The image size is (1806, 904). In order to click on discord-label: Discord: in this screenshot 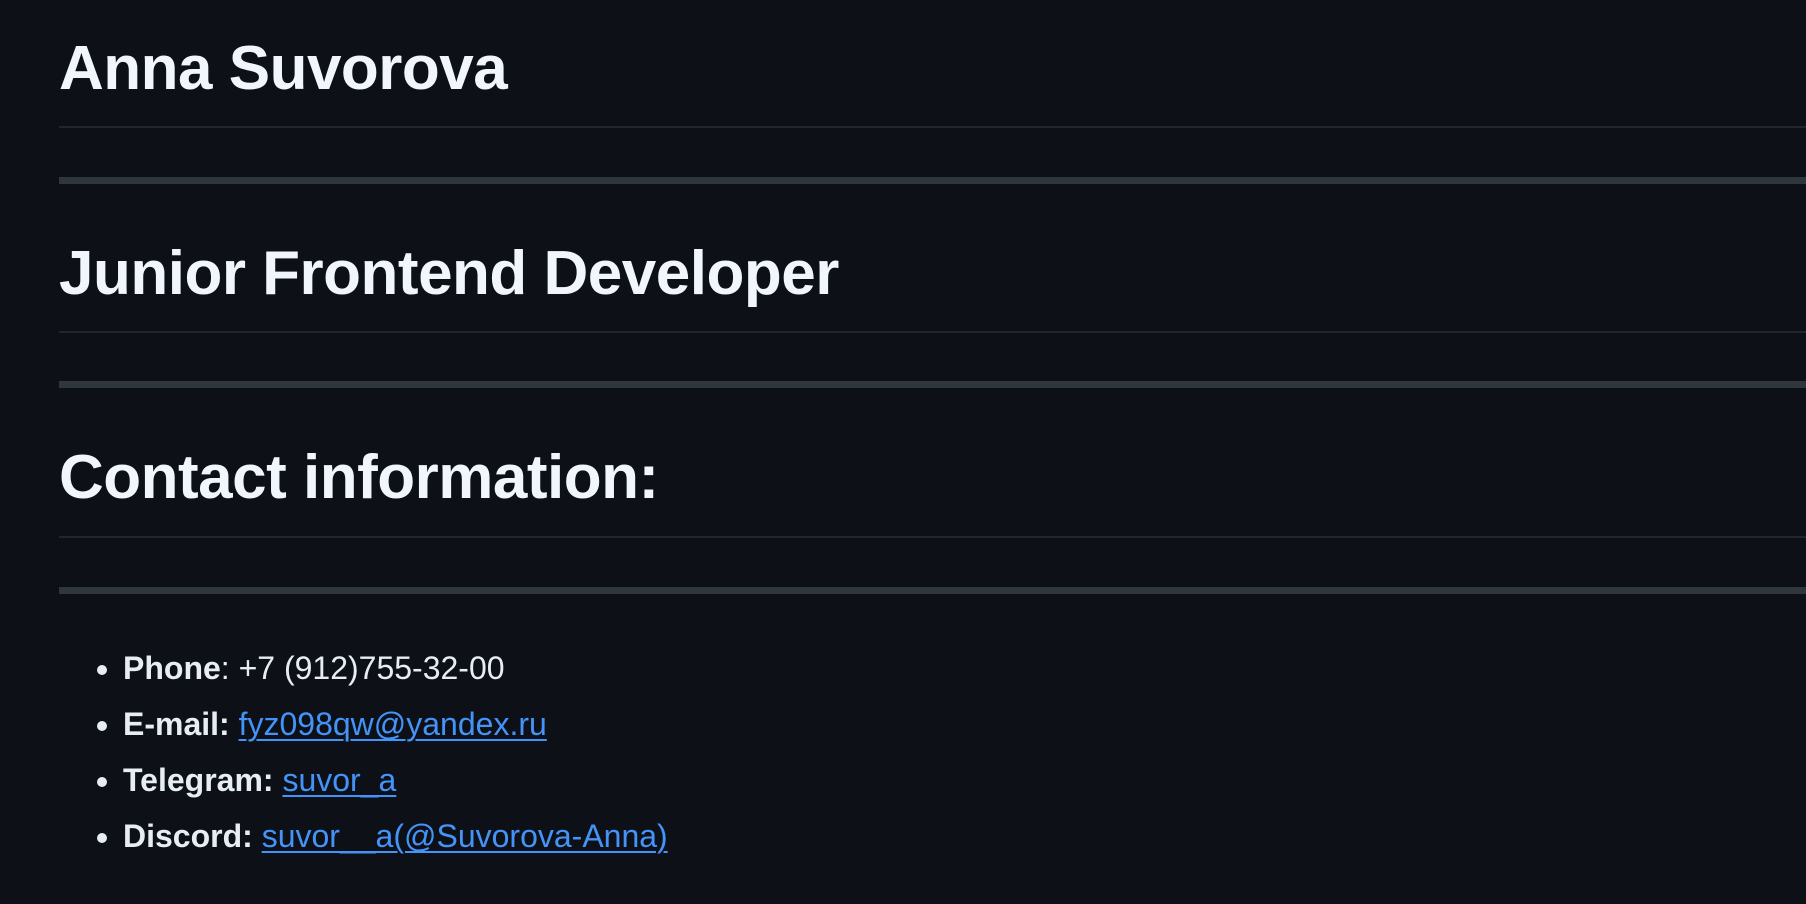, I will do `click(188, 836)`.